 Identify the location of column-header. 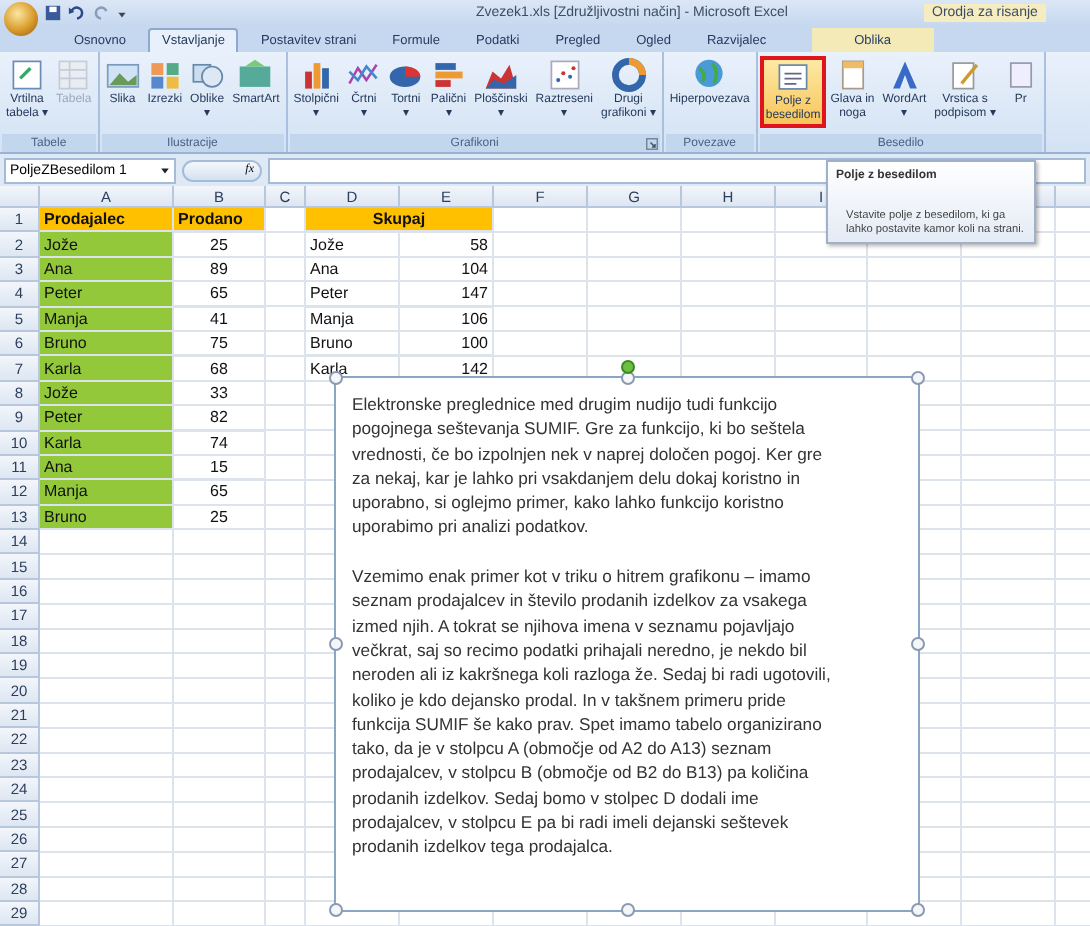
(1073, 197).